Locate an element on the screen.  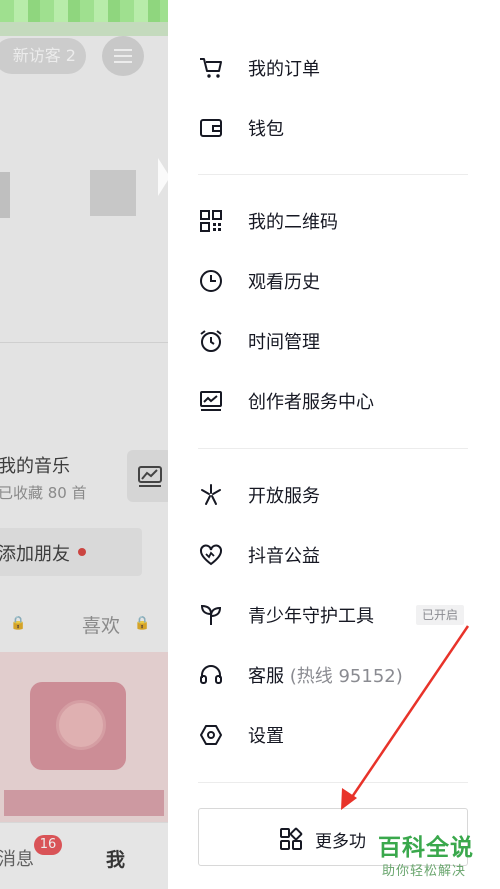
watermark-subtitle: 助你轻松解决 is located at coordinates (424, 871).